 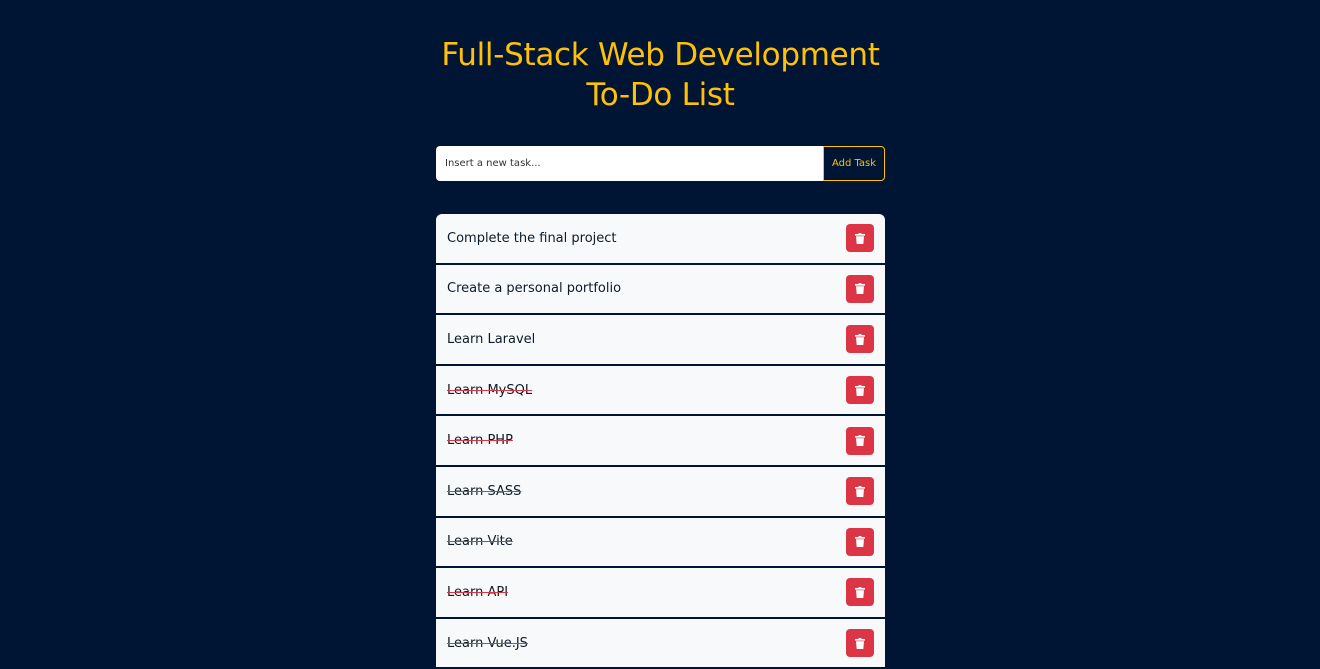 What do you see at coordinates (854, 163) in the screenshot?
I see `add-task-button: Add Task` at bounding box center [854, 163].